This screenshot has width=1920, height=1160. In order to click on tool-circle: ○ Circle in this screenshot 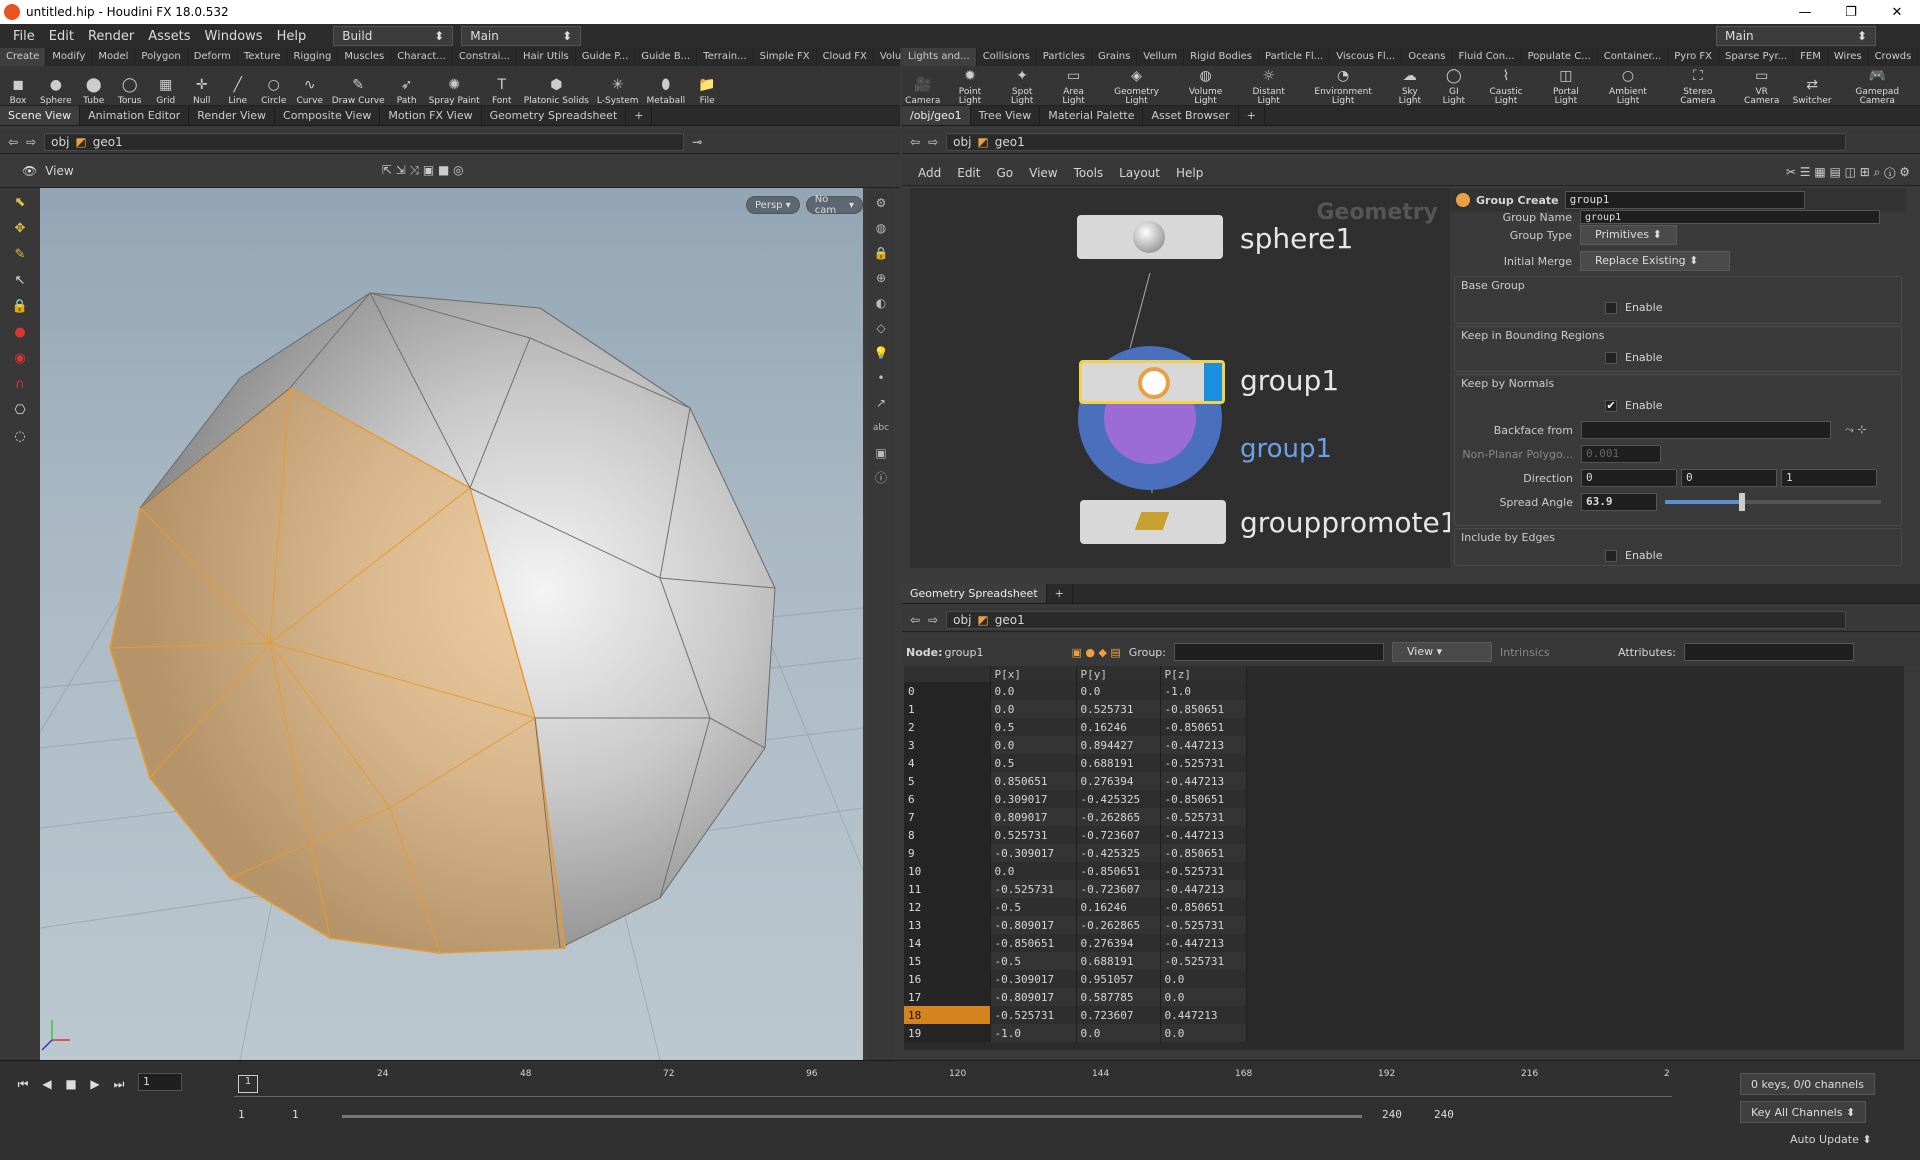, I will do `click(274, 90)`.